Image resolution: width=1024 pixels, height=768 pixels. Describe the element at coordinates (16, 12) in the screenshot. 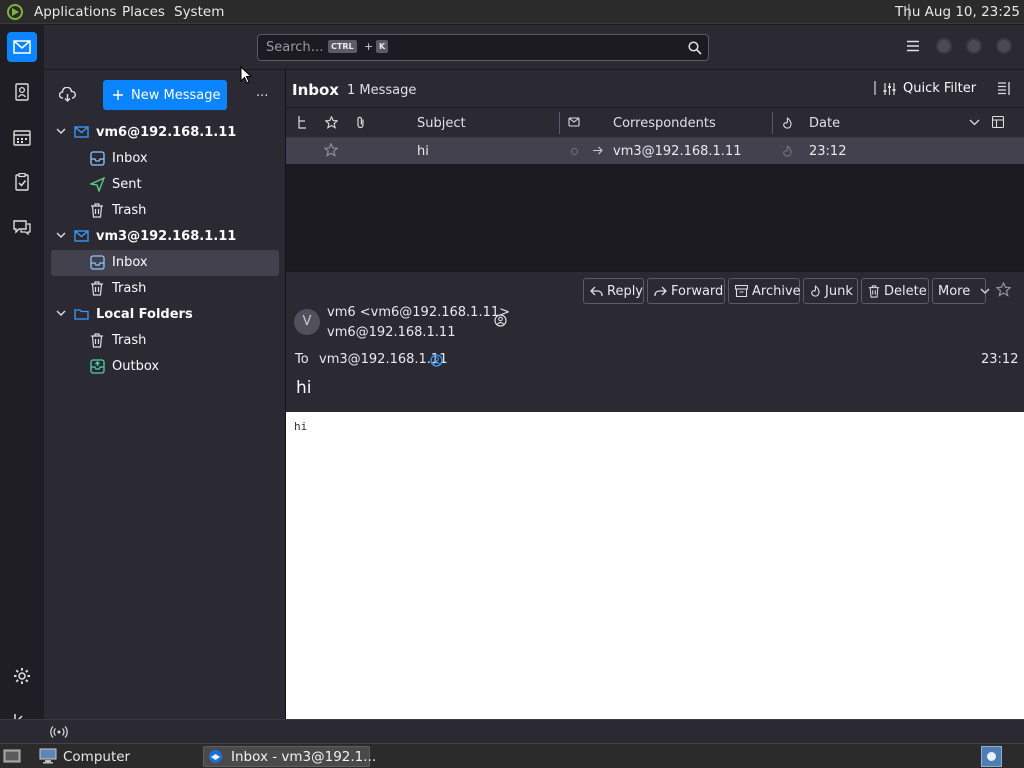

I see `distro-logo-icon` at that location.